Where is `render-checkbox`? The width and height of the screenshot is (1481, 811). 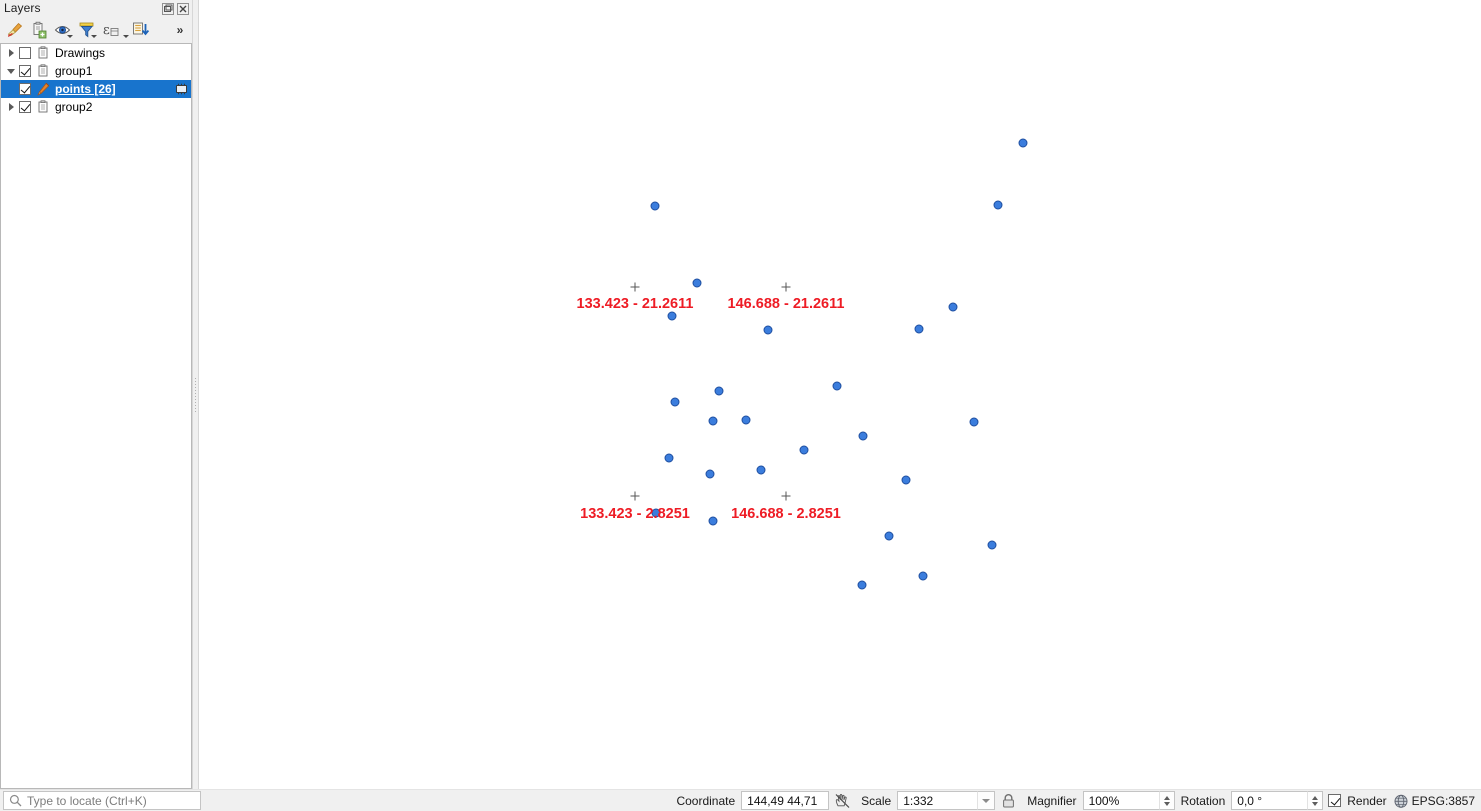 render-checkbox is located at coordinates (1335, 800).